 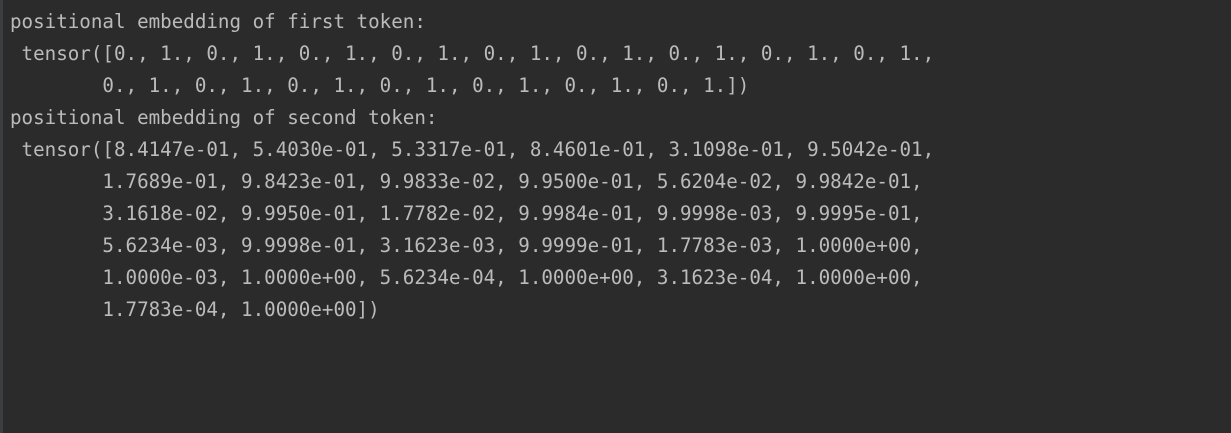 I want to click on console-line-second-tensor-row-6: 1.7783e-04, 1.0000e+00]), so click(x=195, y=309).